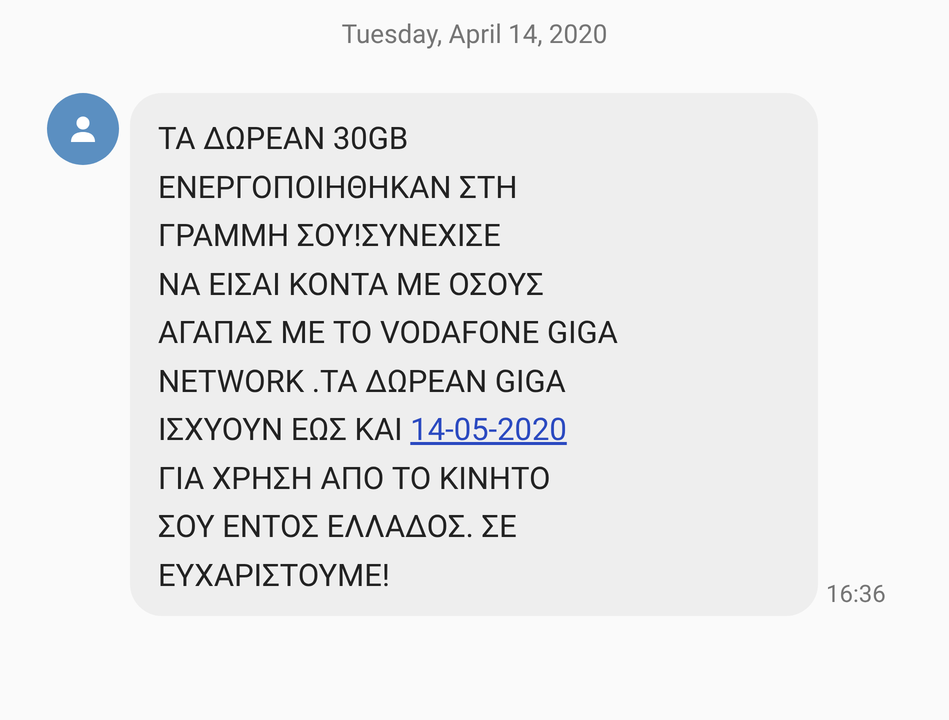 This screenshot has height=720, width=949. What do you see at coordinates (856, 594) in the screenshot?
I see `message-time: 16:36` at bounding box center [856, 594].